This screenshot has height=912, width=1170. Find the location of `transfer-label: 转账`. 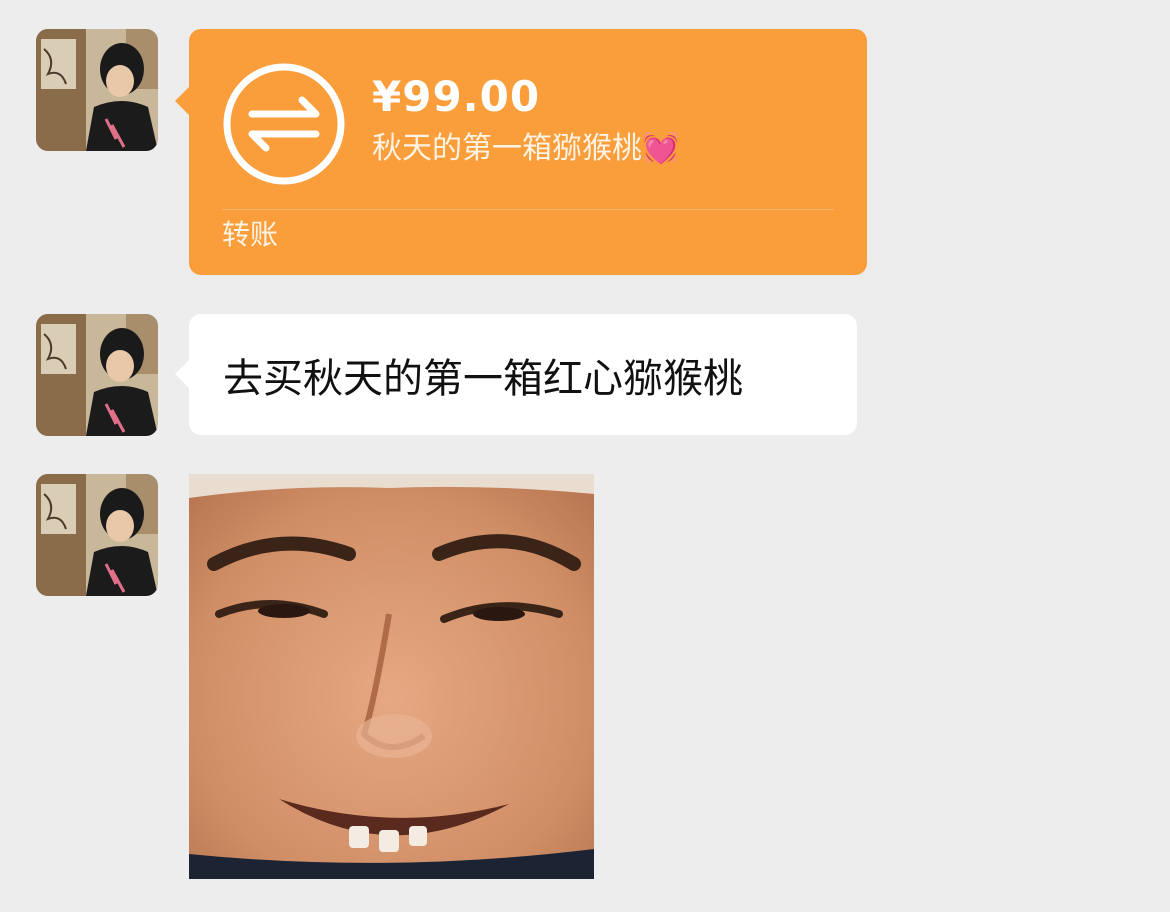

transfer-label: 转账 is located at coordinates (250, 234).